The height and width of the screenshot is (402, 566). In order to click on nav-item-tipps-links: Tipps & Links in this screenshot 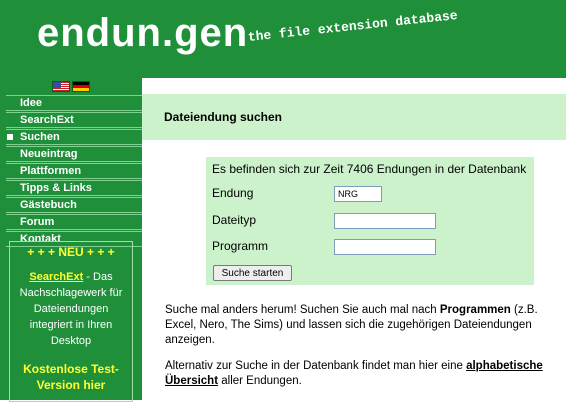, I will do `click(74, 188)`.